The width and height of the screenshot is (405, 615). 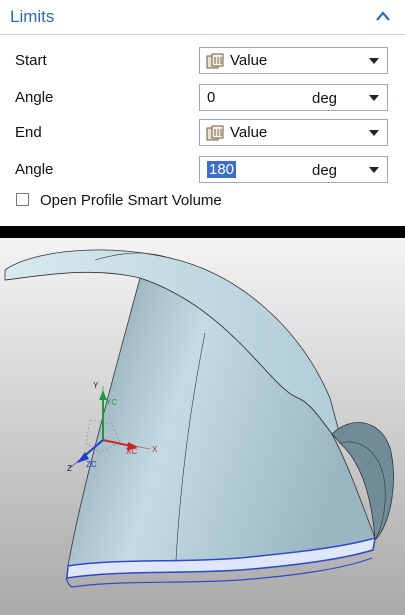 What do you see at coordinates (293, 132) in the screenshot?
I see `end-type-dropdown: Value` at bounding box center [293, 132].